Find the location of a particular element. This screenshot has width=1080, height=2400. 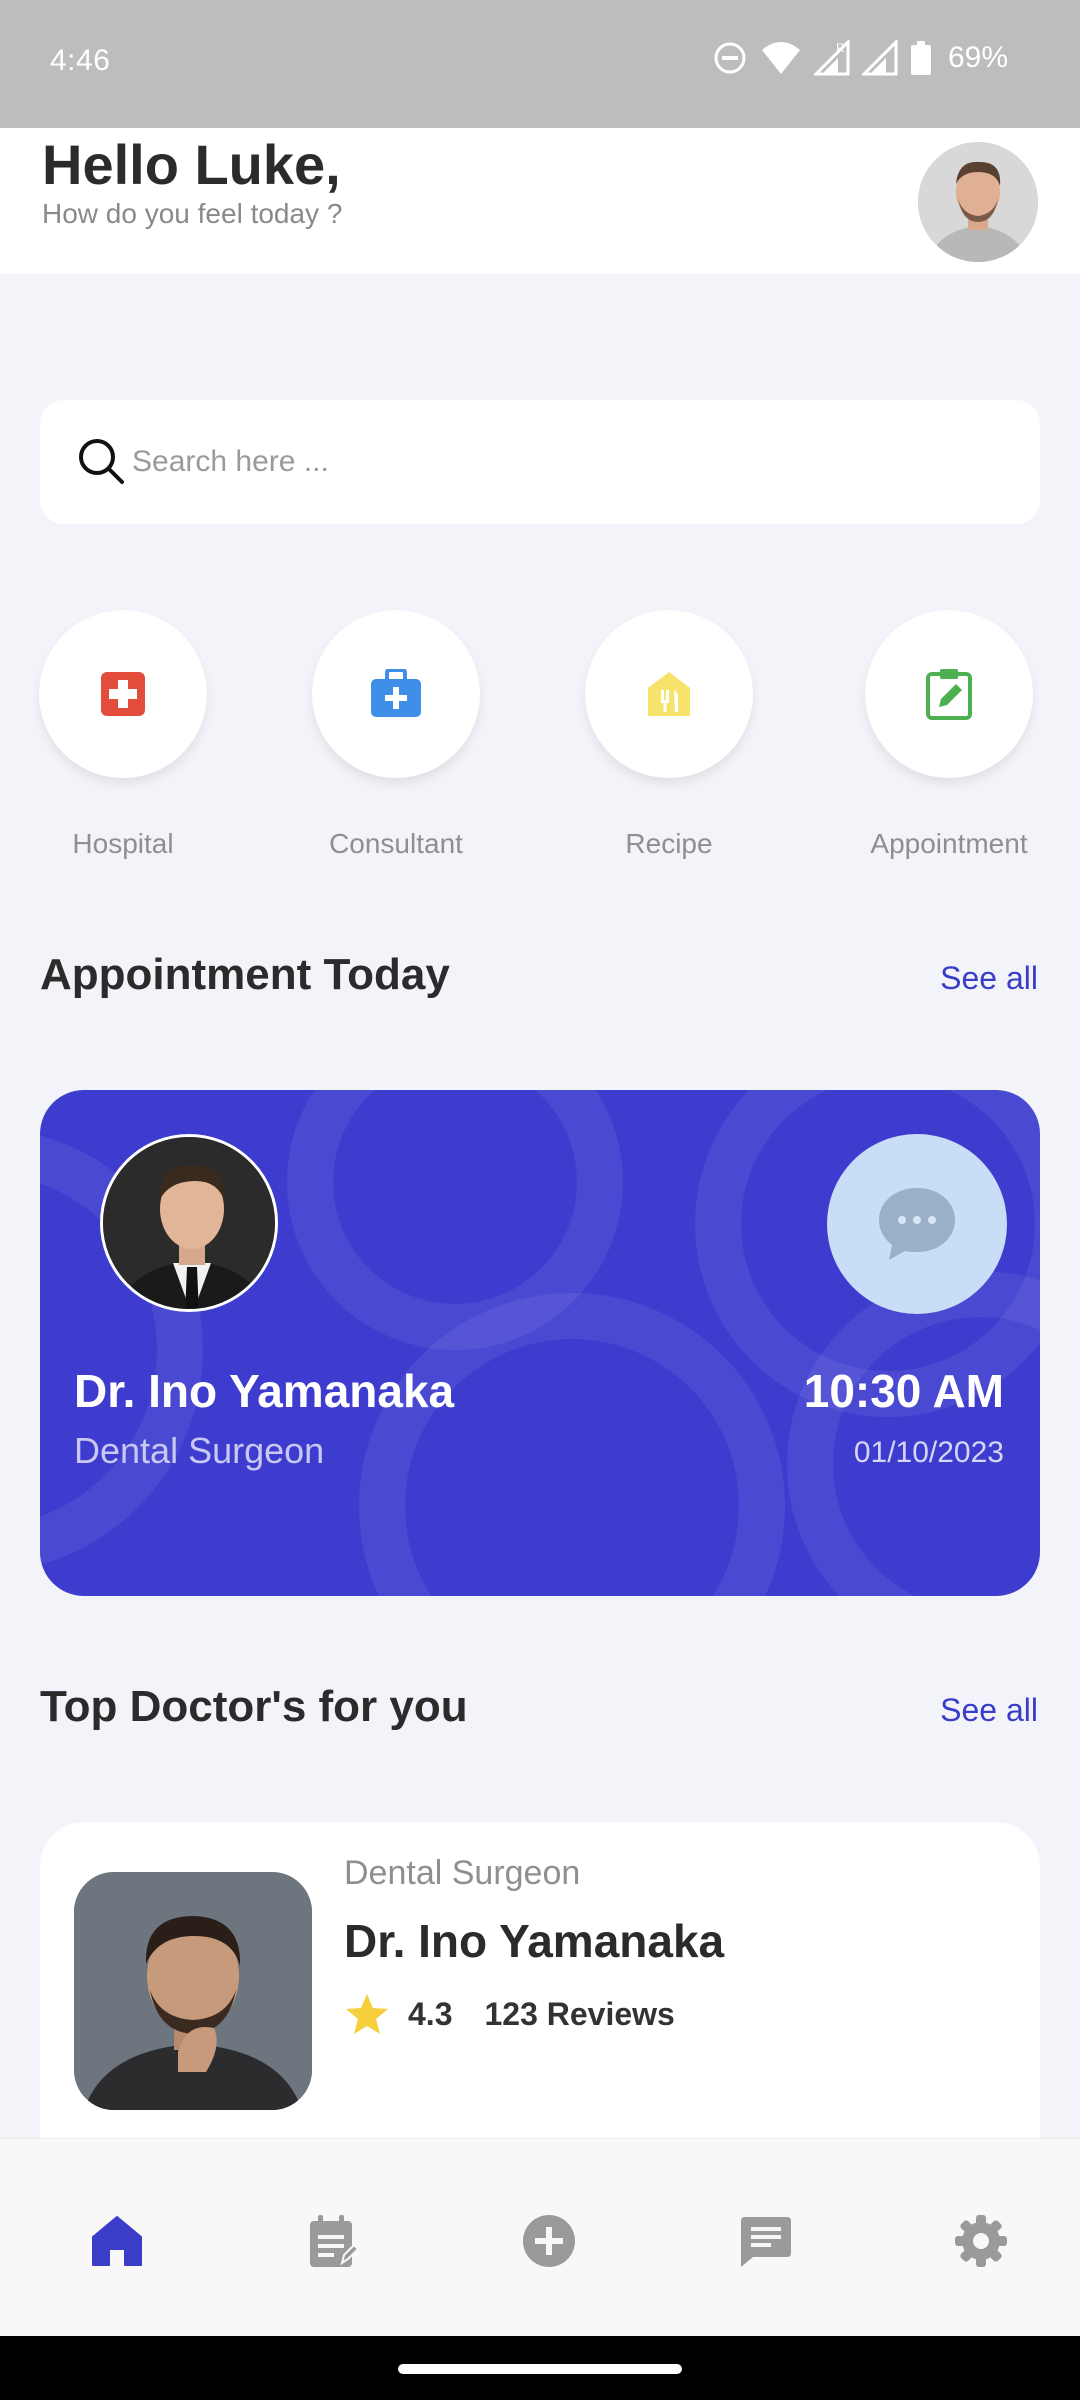

clipboard-edit-icon is located at coordinates (949, 694).